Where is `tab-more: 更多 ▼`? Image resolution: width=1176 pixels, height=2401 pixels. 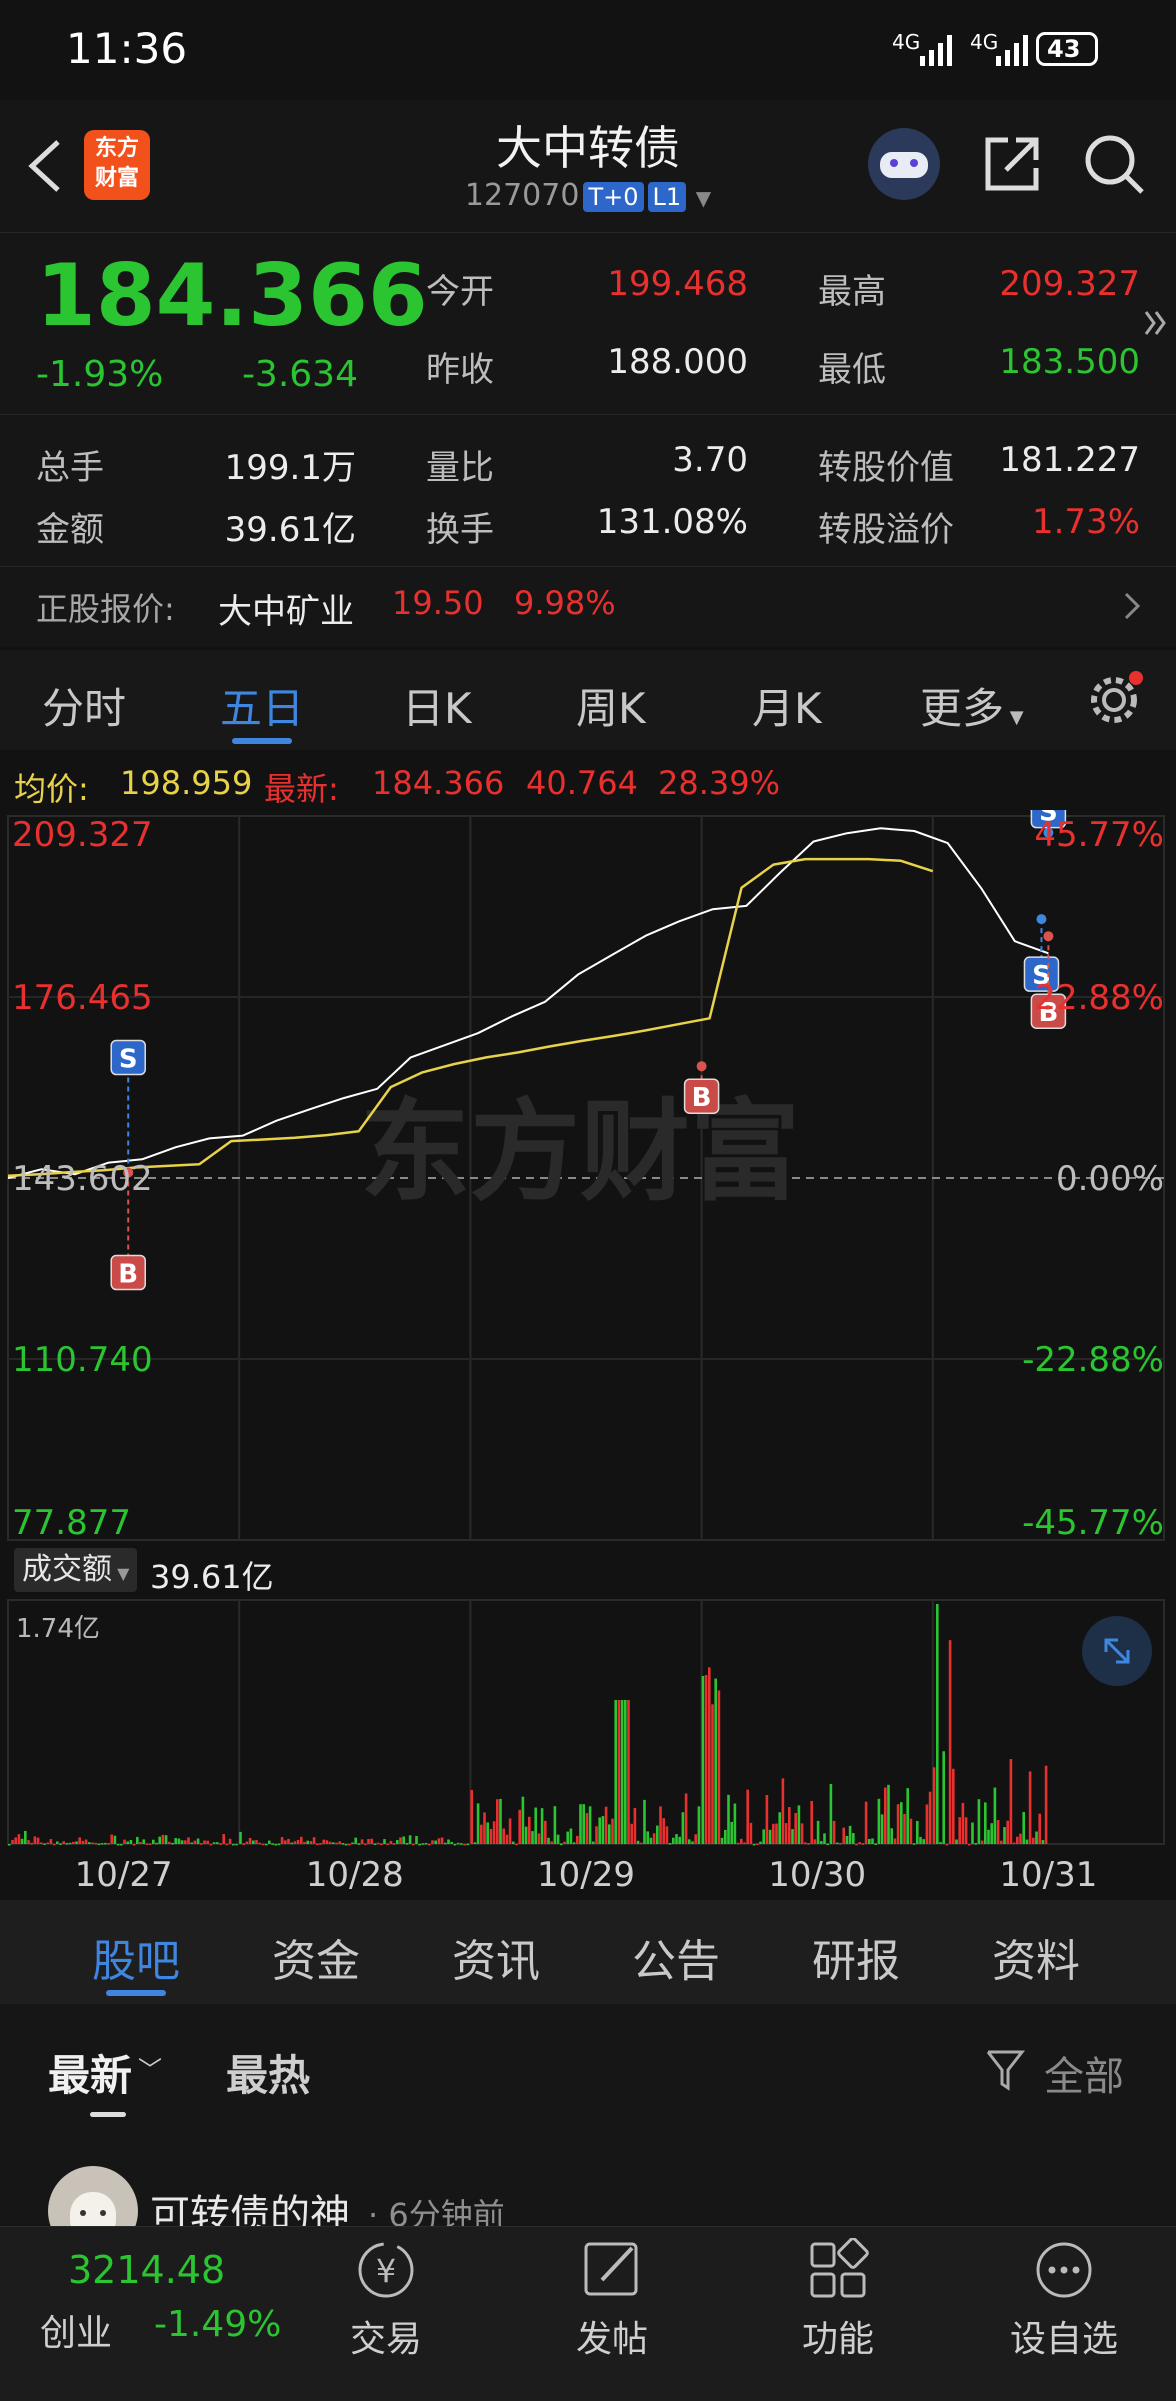 tab-more: 更多 ▼ is located at coordinates (972, 705).